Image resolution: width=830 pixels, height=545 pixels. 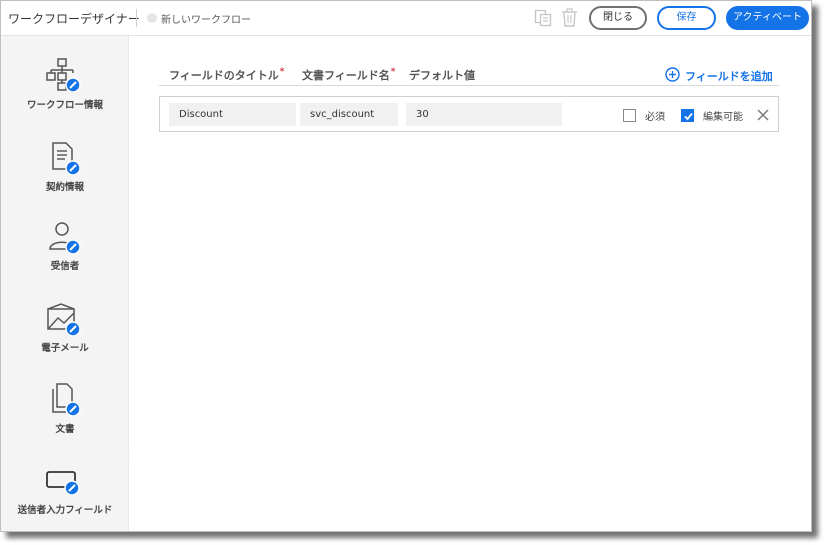 I want to click on sidebar-item-label: 契約情報, so click(x=64, y=187).